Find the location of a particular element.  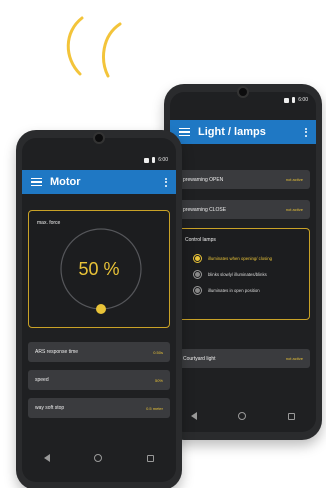

row-label: Courtyard light is located at coordinates (199, 358).